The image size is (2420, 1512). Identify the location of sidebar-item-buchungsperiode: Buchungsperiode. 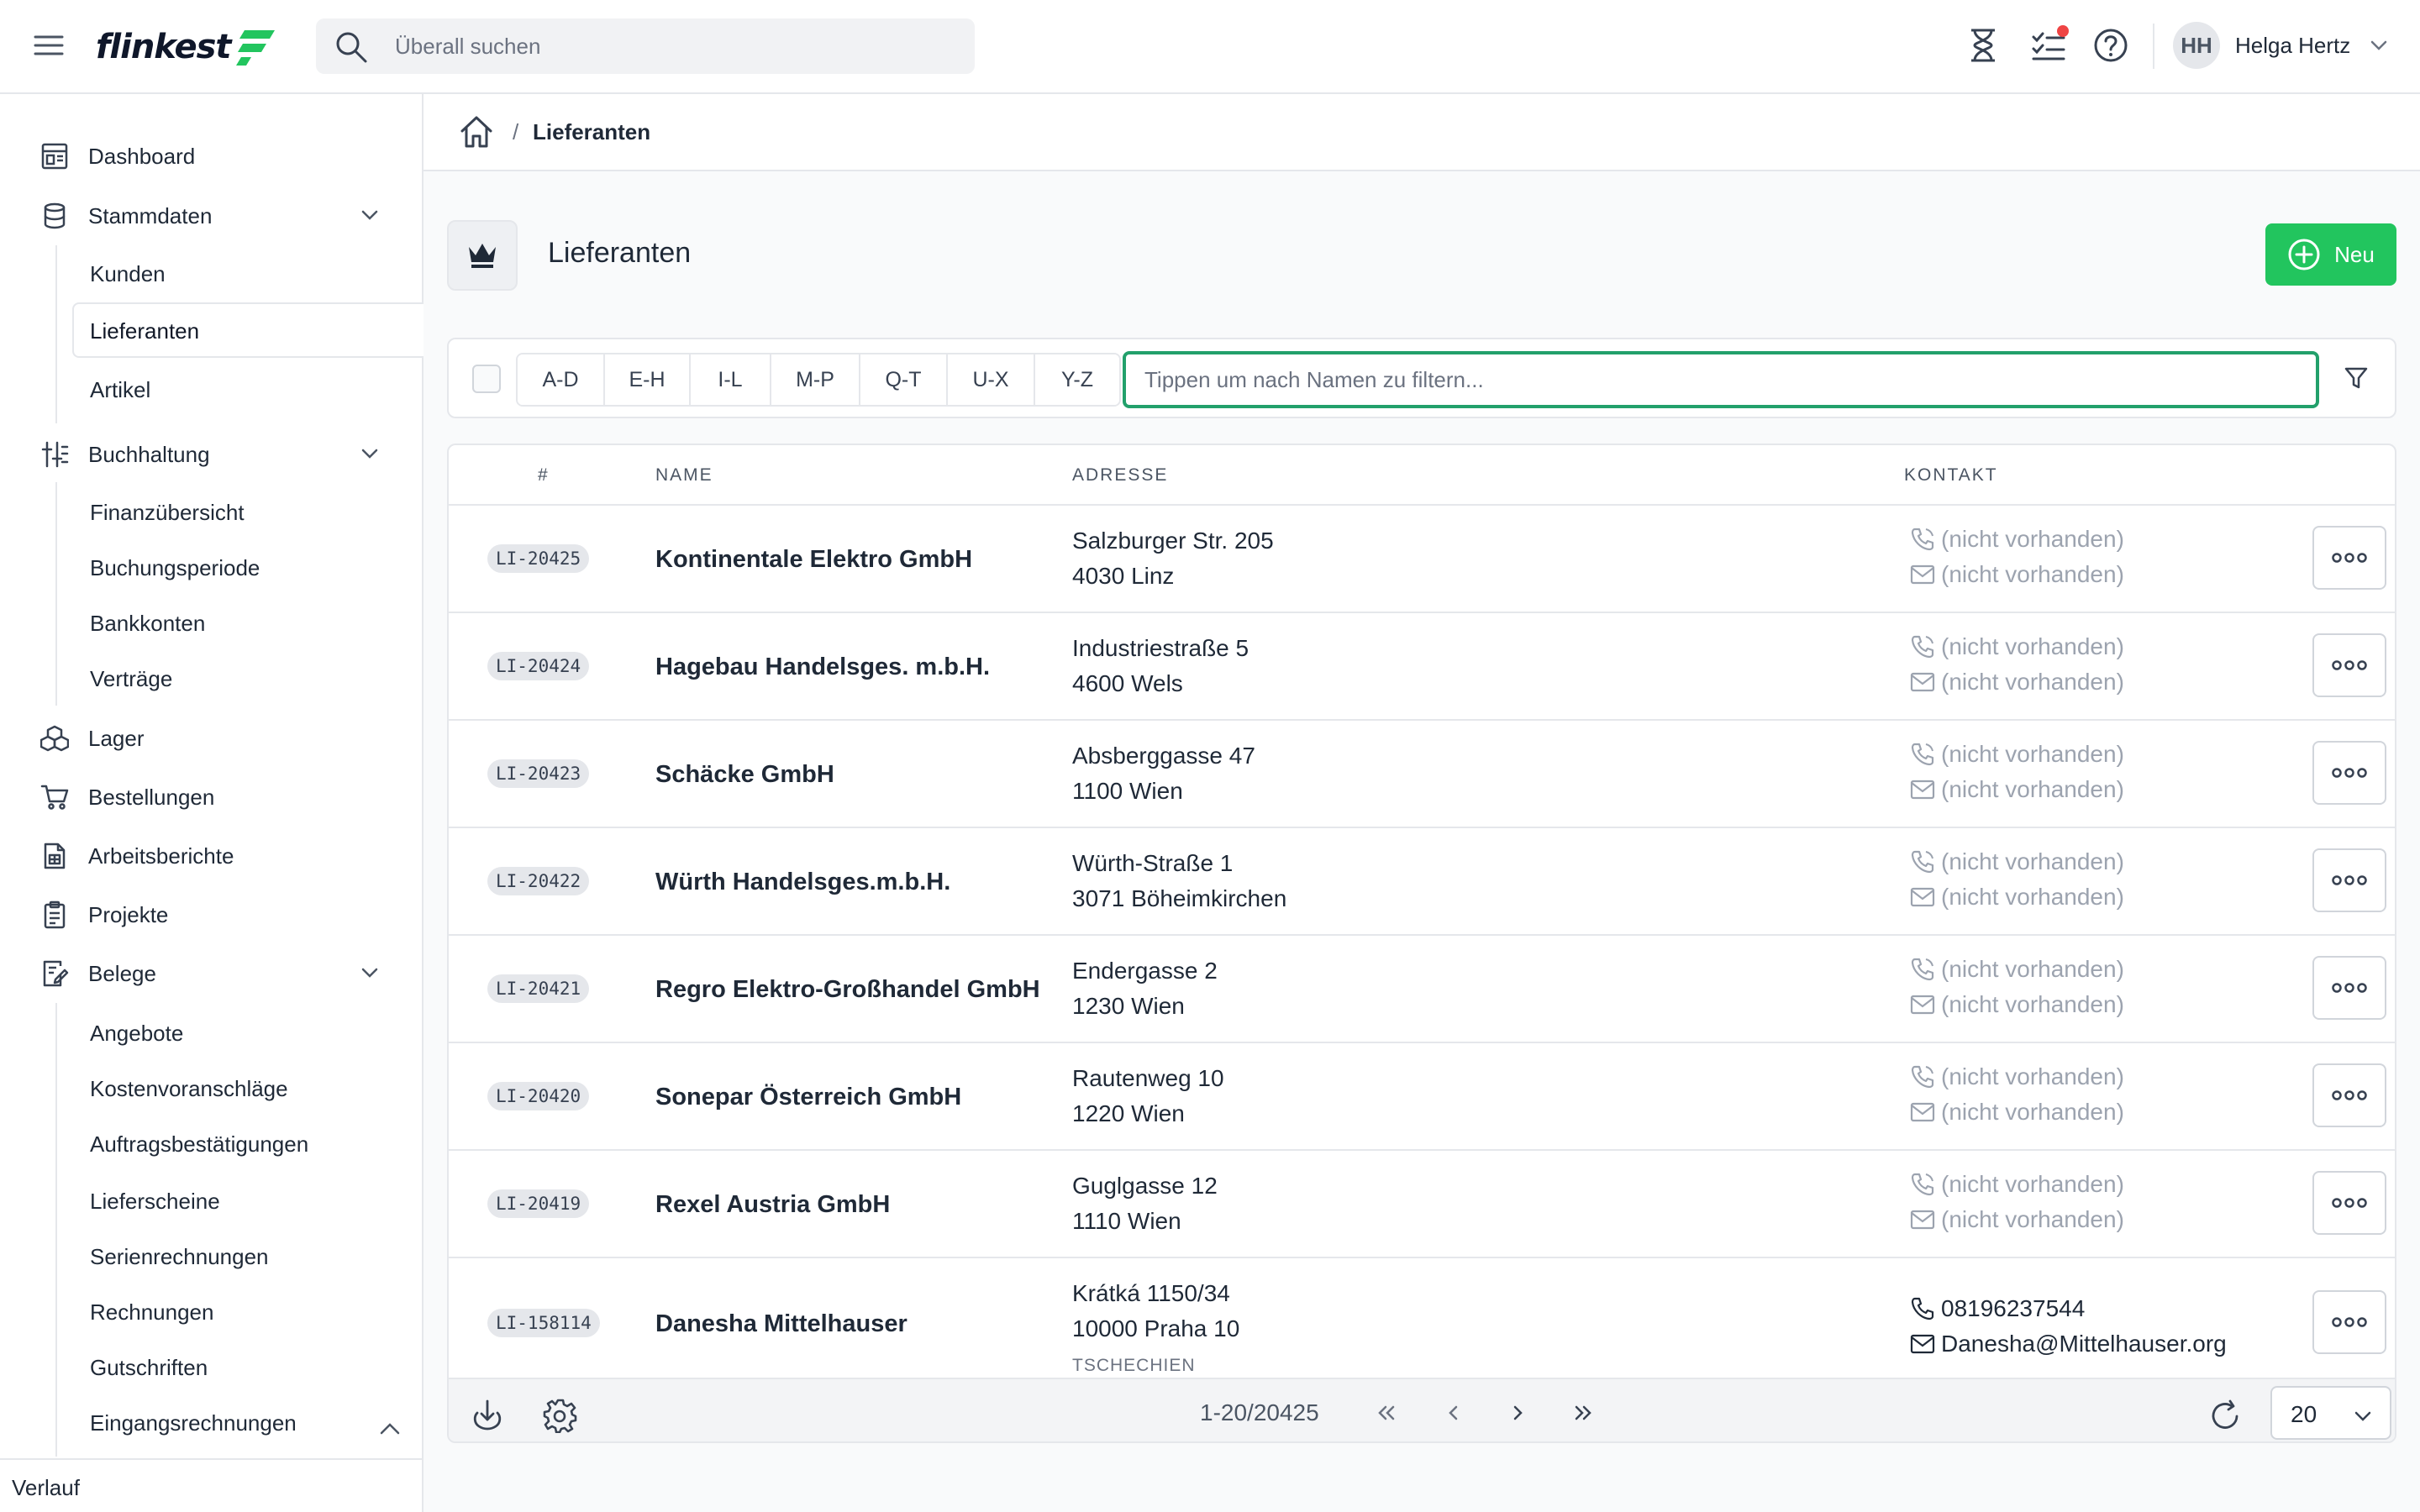
(248, 567).